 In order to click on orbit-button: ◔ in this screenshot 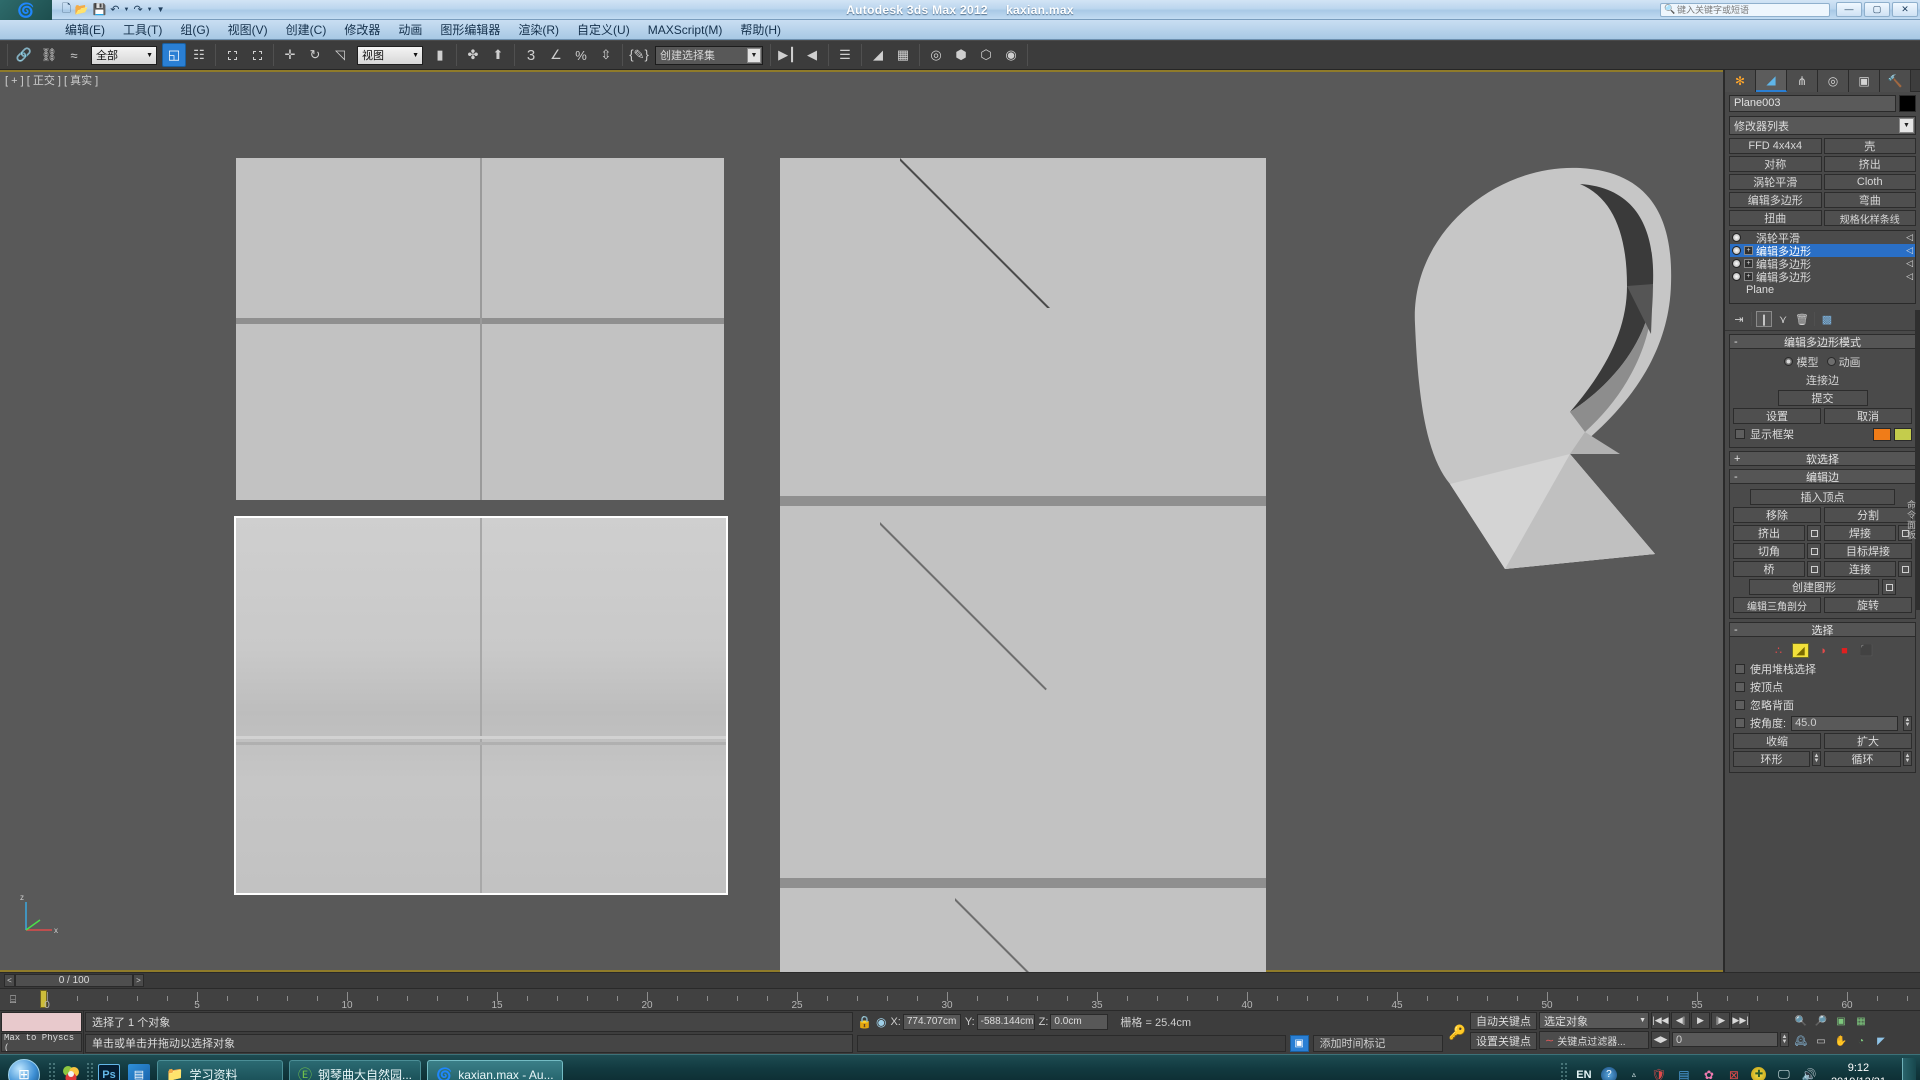, I will do `click(1861, 1041)`.